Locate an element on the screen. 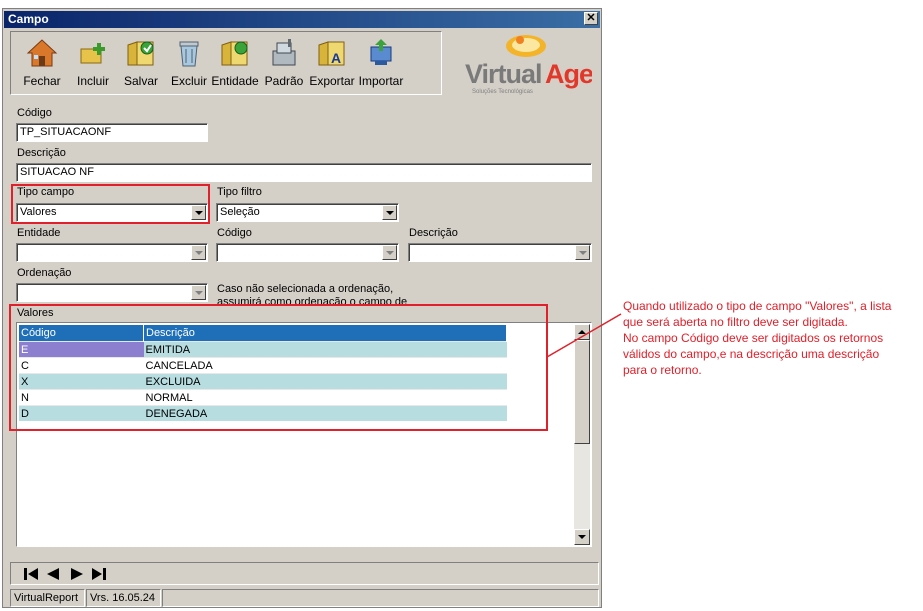  default-icon is located at coordinates (284, 52).